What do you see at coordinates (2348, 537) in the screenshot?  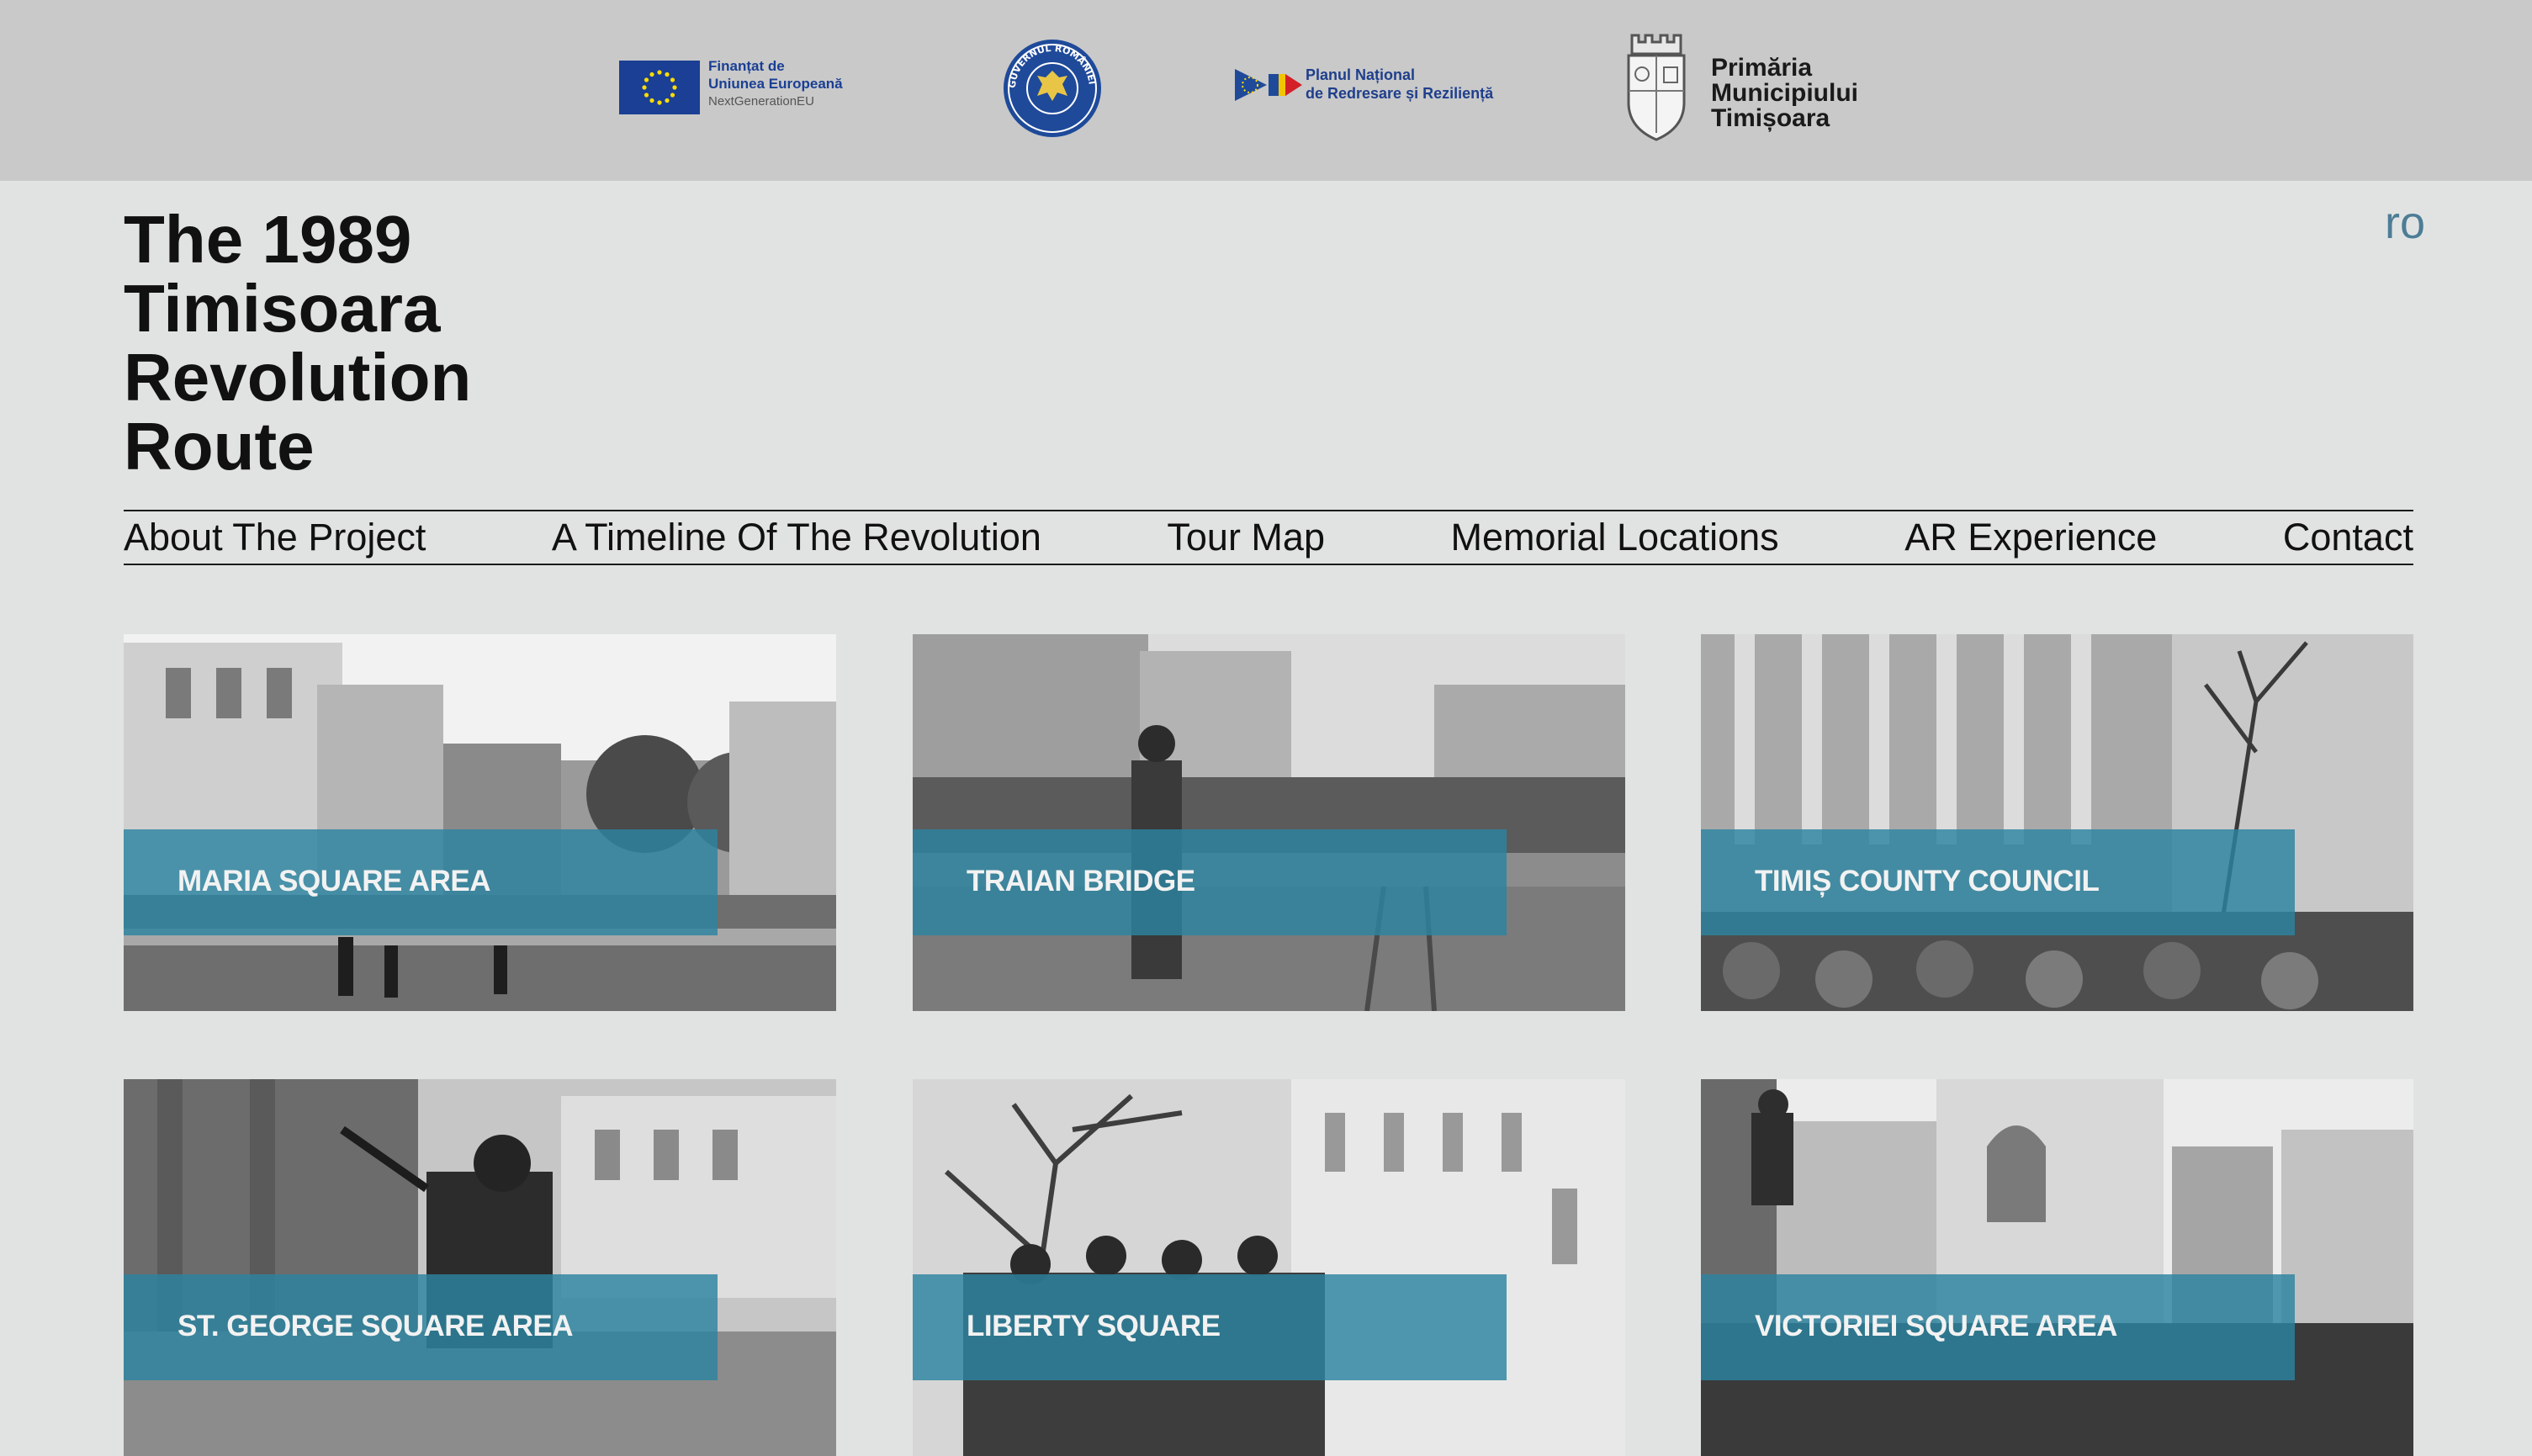 I see `nav-contact: Contact` at bounding box center [2348, 537].